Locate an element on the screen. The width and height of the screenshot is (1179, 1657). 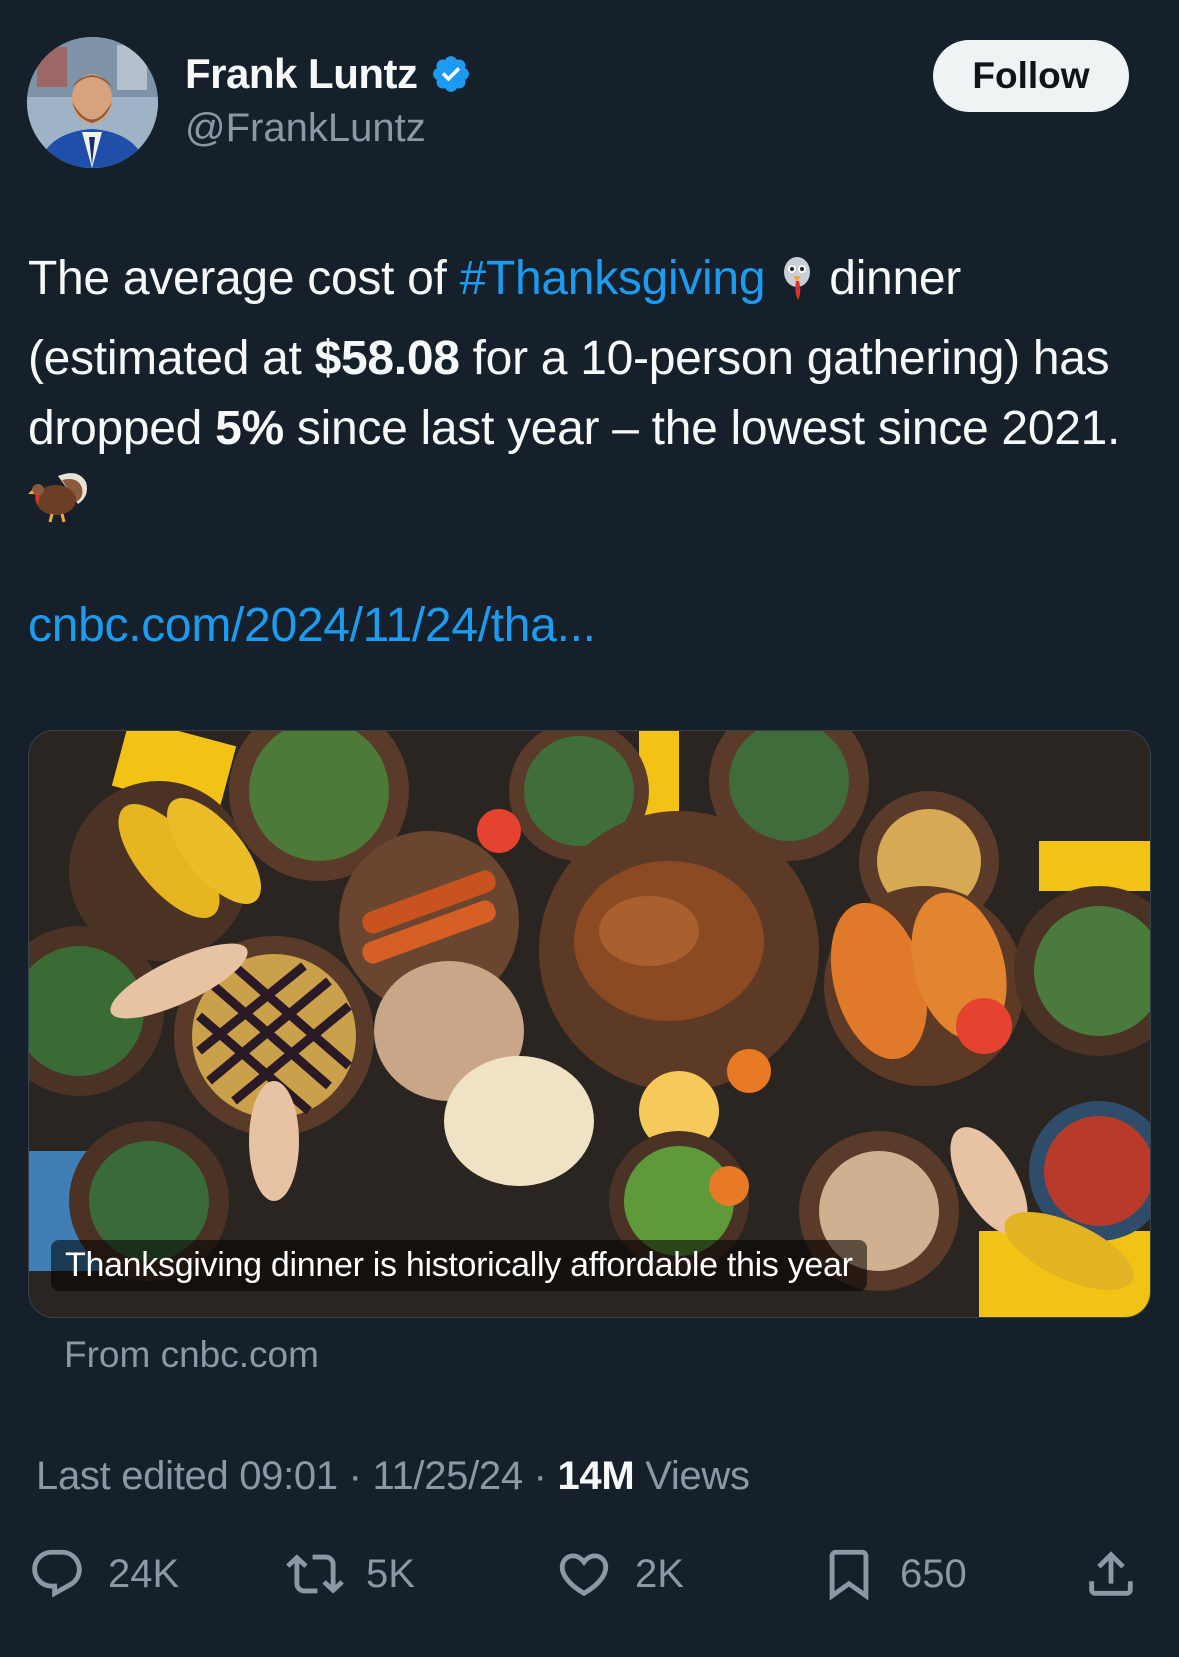
card-source: From cnbc.com is located at coordinates (191, 1355).